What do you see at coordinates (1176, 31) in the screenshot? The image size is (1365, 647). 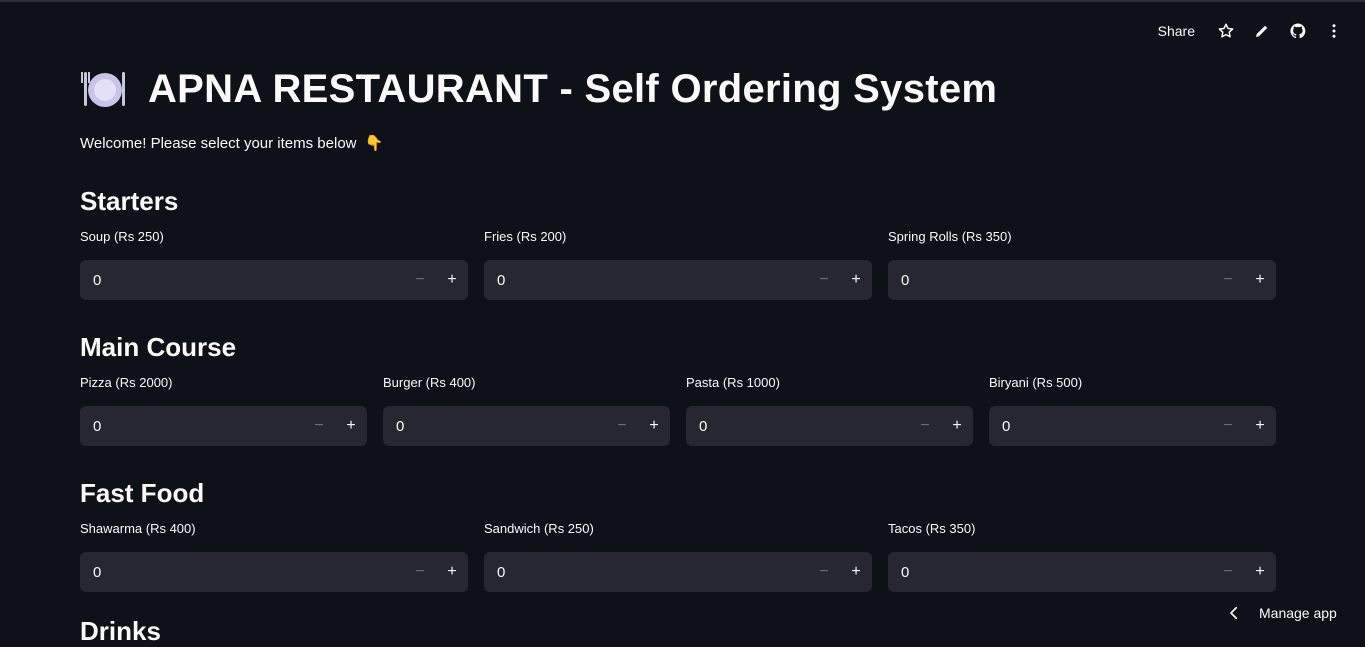 I see `share-button: Share` at bounding box center [1176, 31].